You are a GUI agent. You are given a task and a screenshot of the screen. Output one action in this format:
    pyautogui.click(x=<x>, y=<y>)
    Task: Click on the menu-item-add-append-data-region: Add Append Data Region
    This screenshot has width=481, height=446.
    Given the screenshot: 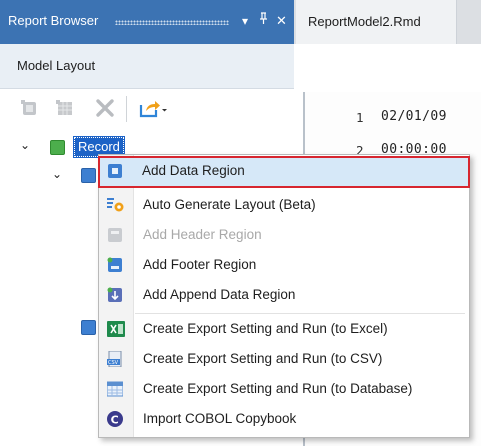 What is the action you would take?
    pyautogui.click(x=284, y=295)
    